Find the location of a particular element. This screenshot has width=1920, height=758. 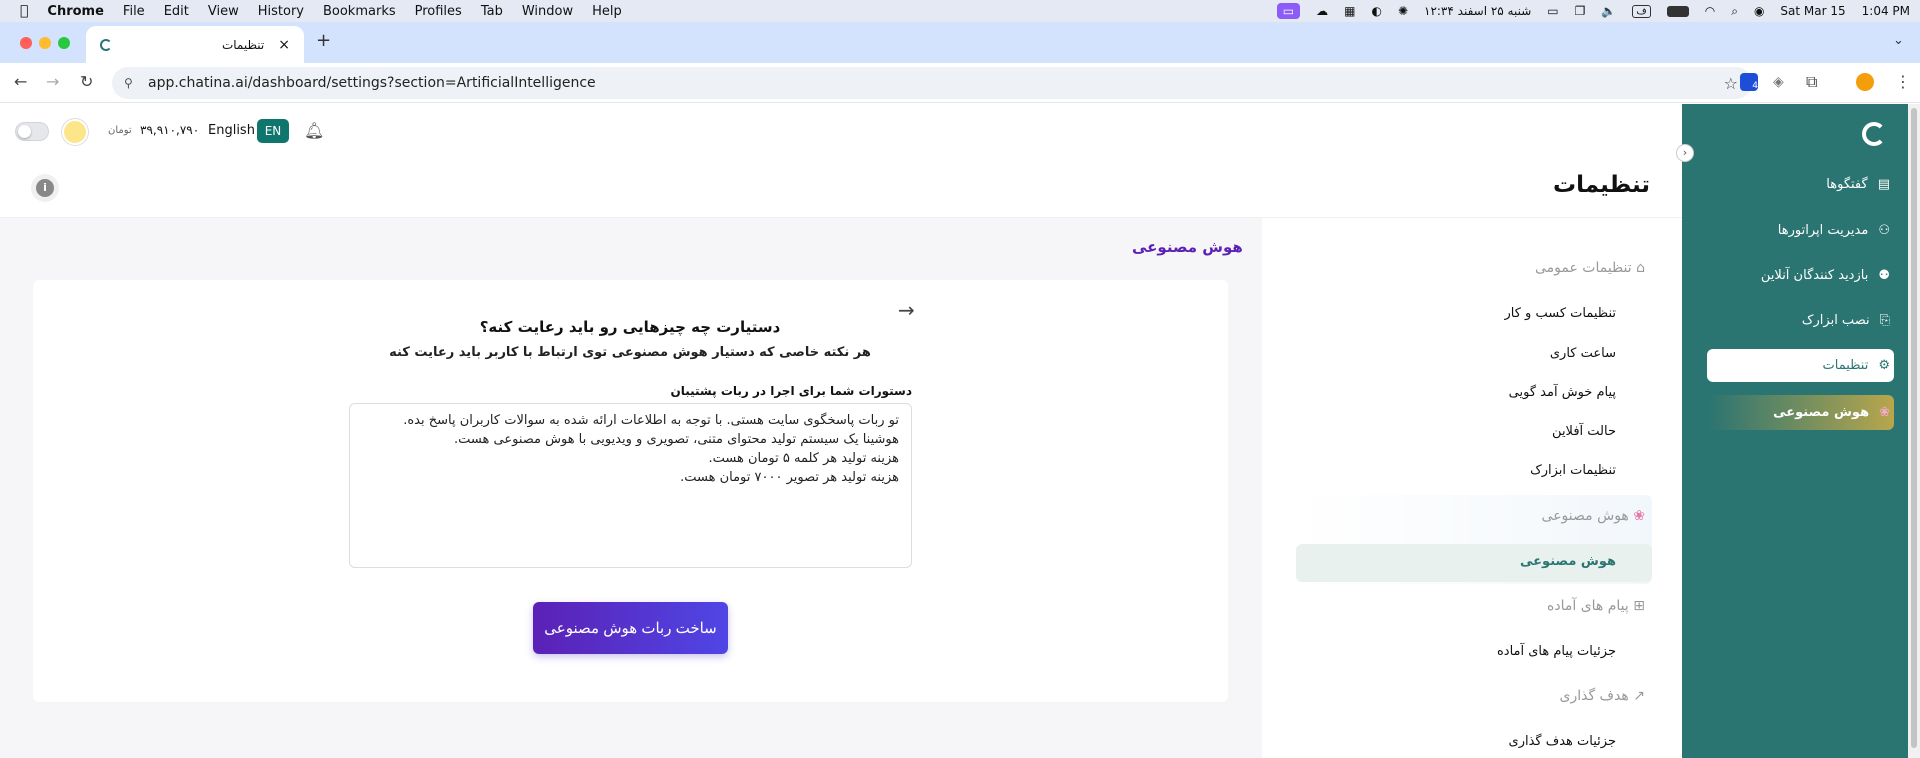

menu-item-ai: هوش مصنوعی is located at coordinates (1568, 561).